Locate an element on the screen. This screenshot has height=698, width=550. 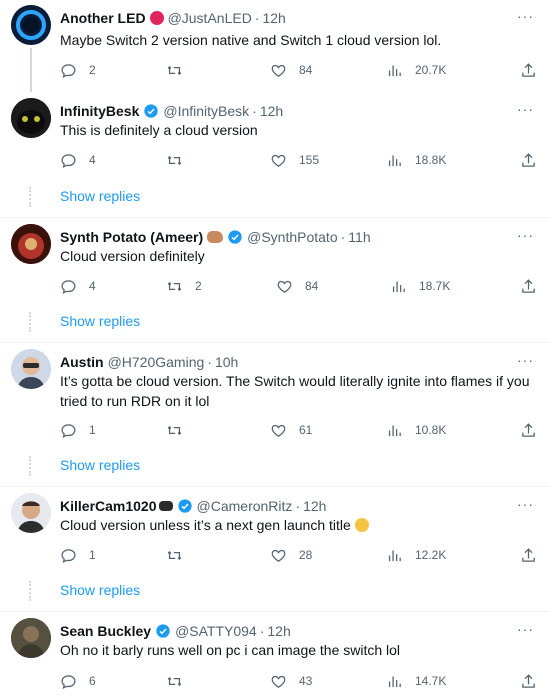
view-count: 18.7K is located at coordinates (435, 286).